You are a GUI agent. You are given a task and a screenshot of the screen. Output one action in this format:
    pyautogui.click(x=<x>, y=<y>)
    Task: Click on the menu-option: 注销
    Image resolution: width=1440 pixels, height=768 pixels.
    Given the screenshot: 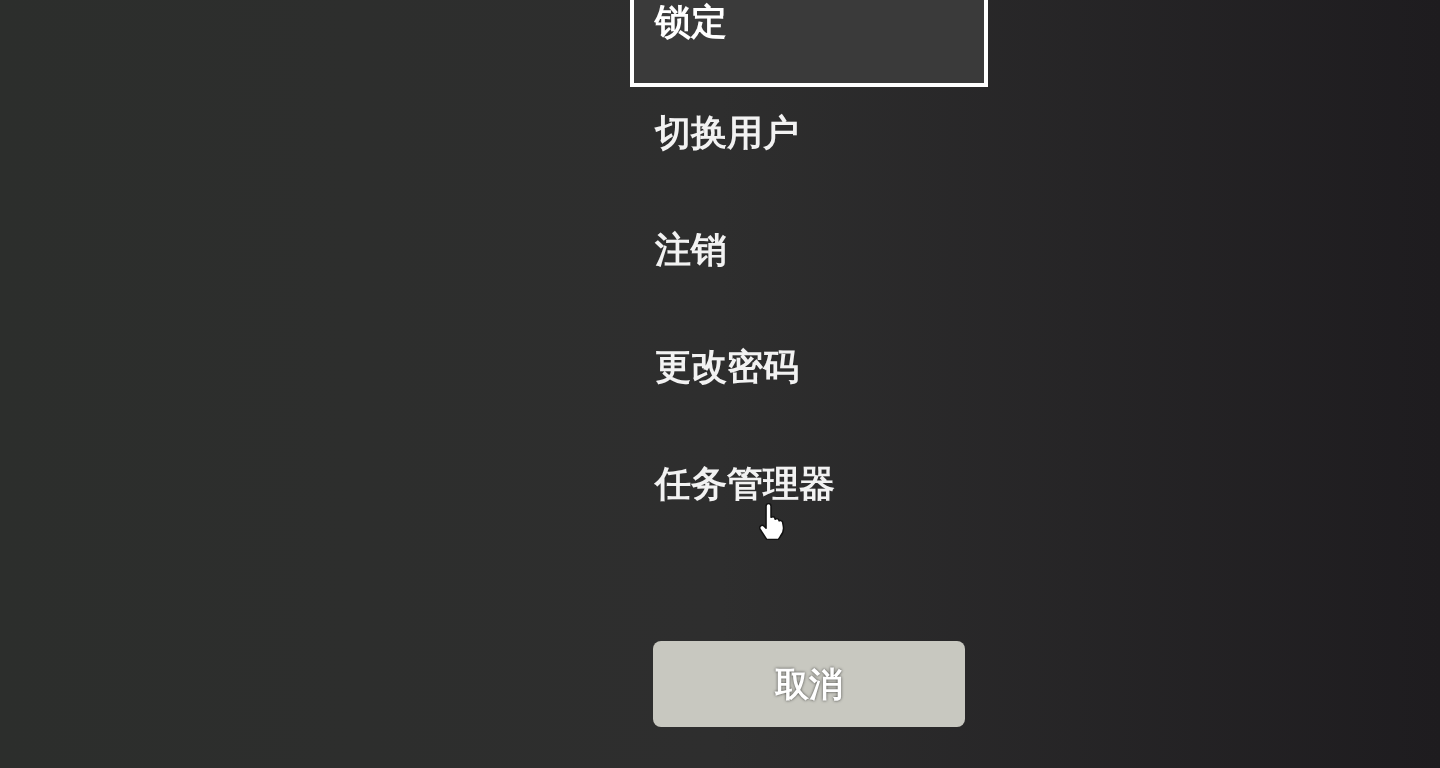 What is the action you would take?
    pyautogui.click(x=809, y=262)
    